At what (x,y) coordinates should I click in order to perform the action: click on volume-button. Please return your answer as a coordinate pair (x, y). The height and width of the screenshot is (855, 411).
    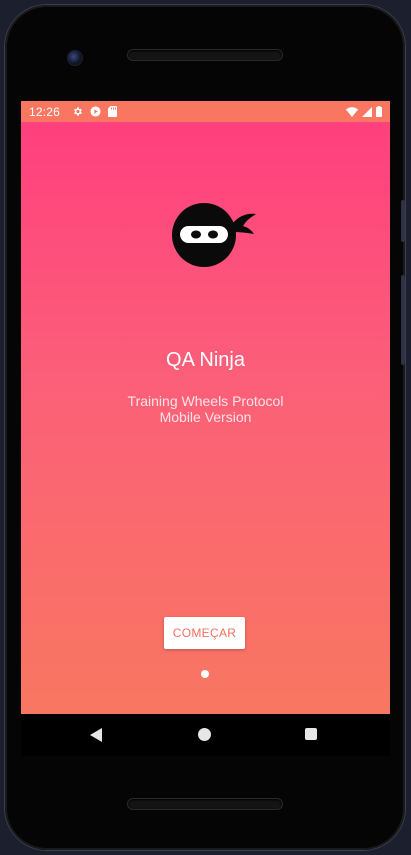
    Looking at the image, I should click on (403, 221).